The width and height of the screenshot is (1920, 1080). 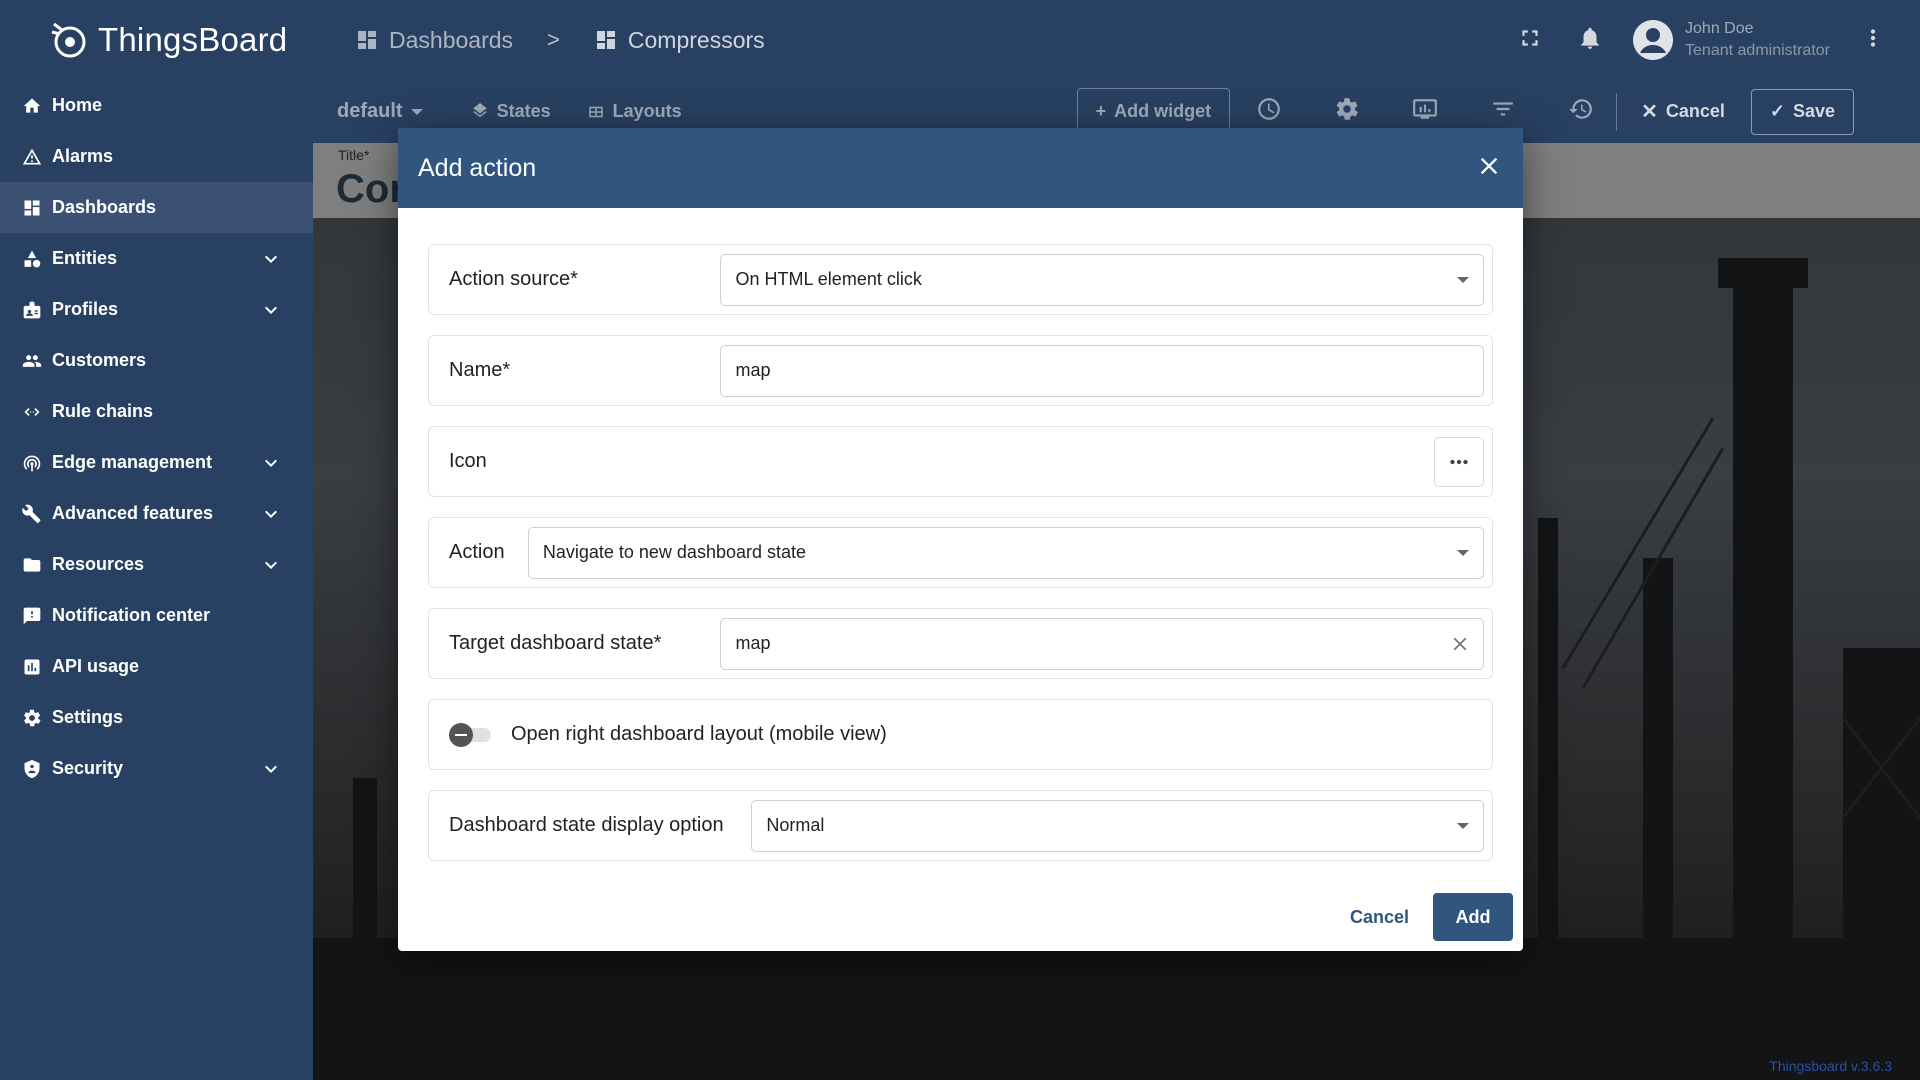 I want to click on target-state-label: Target dashboard state*, so click(x=555, y=643).